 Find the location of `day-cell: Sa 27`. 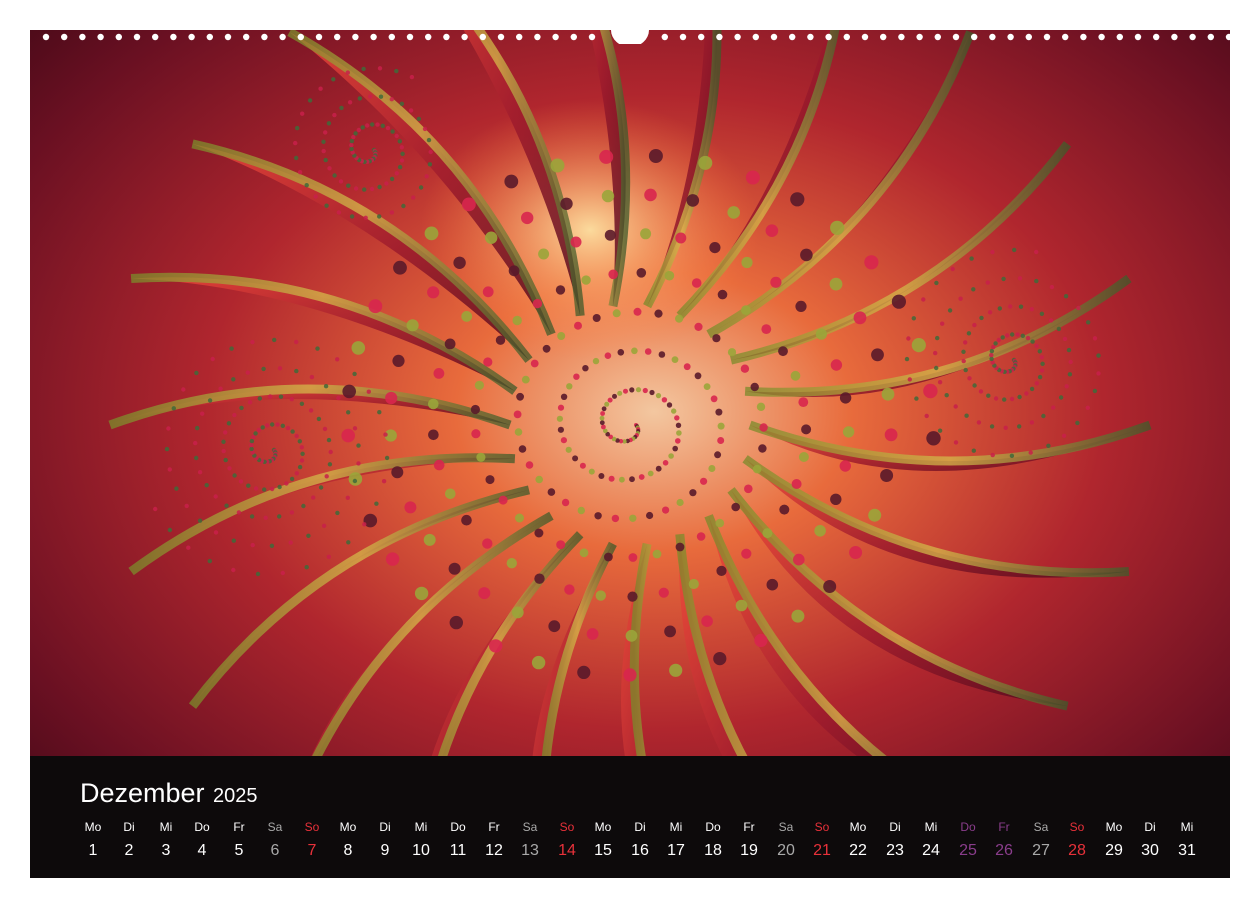

day-cell: Sa 27 is located at coordinates (1041, 841).